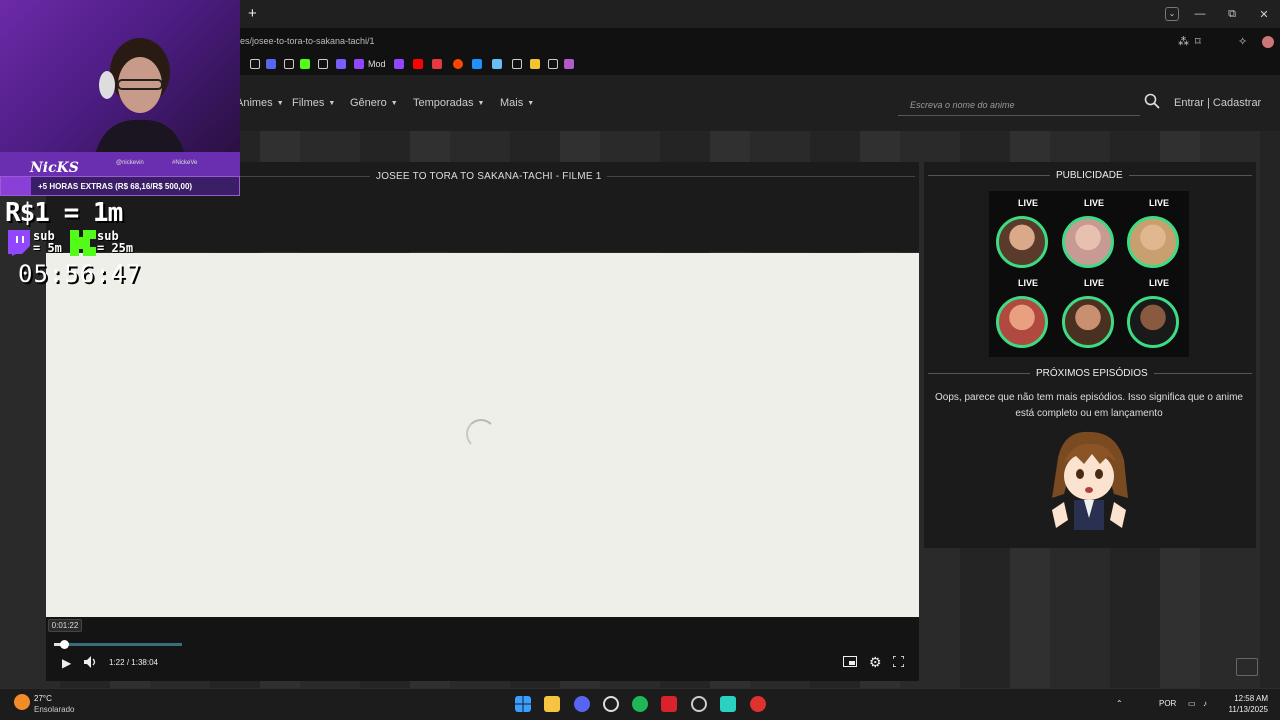 This screenshot has width=1280, height=720. I want to click on obs-icon, so click(699, 704).